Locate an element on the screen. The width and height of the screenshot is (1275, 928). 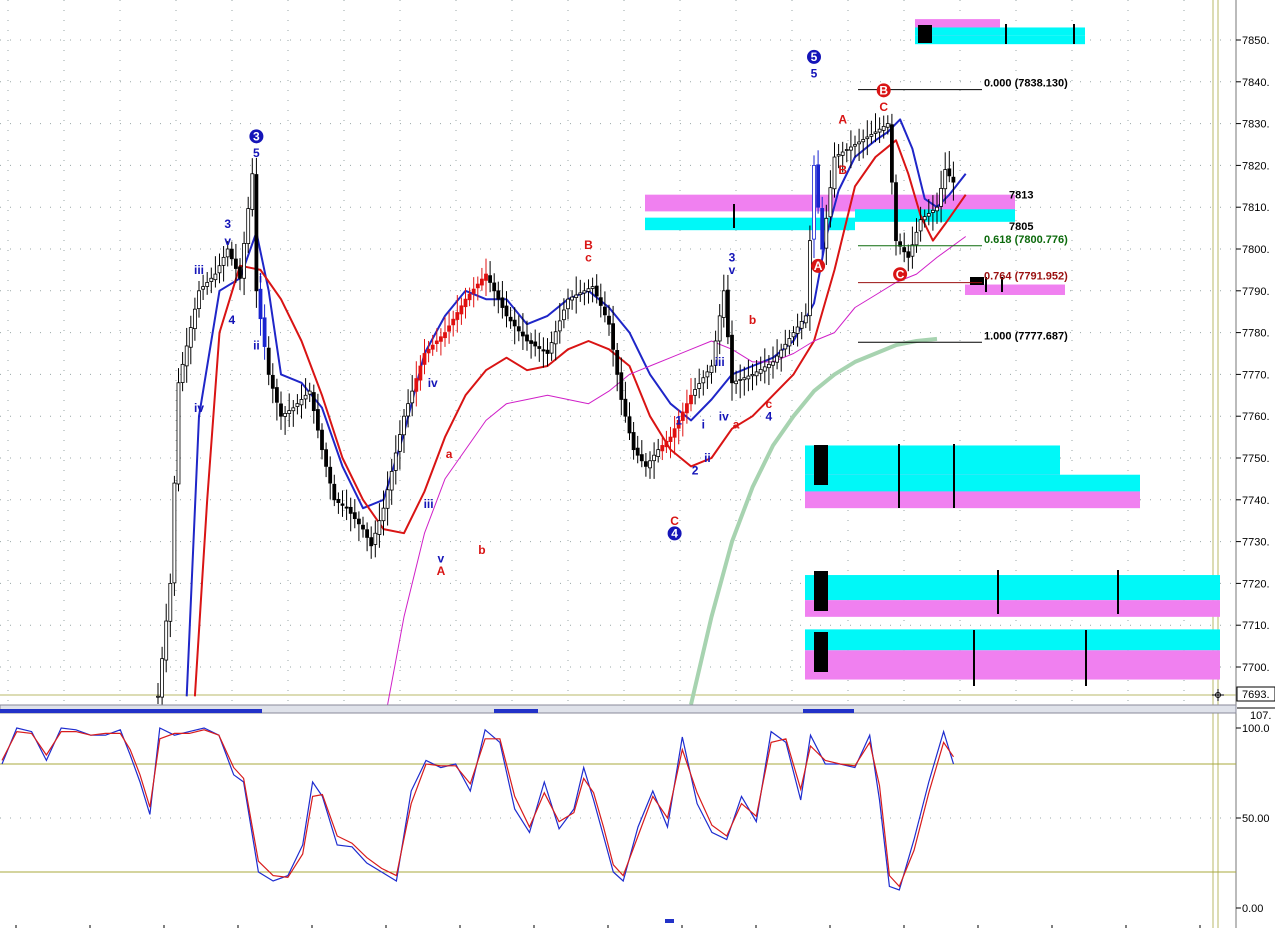
wave-label: b is located at coordinates (752, 320).